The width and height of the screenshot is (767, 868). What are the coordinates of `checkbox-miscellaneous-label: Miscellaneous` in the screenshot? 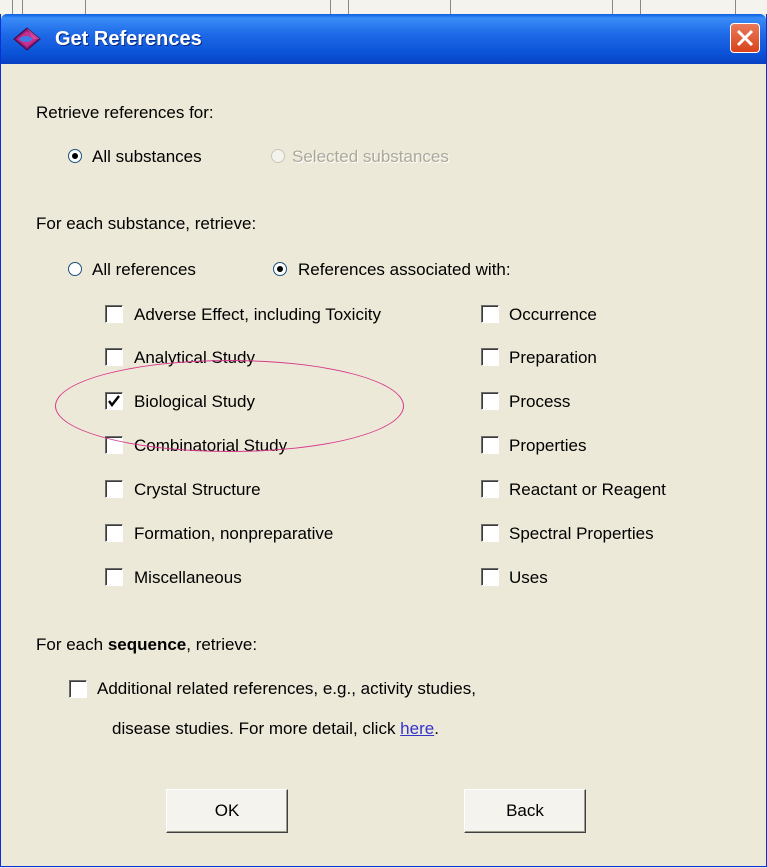 It's located at (188, 578).